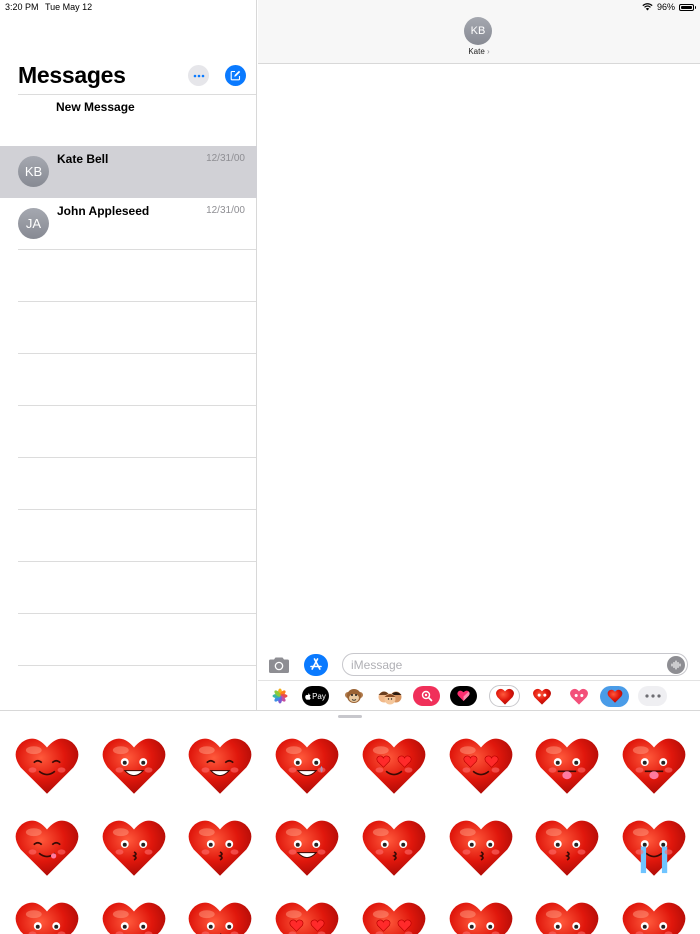 The height and width of the screenshot is (934, 700). I want to click on avatar: KB, so click(33, 171).